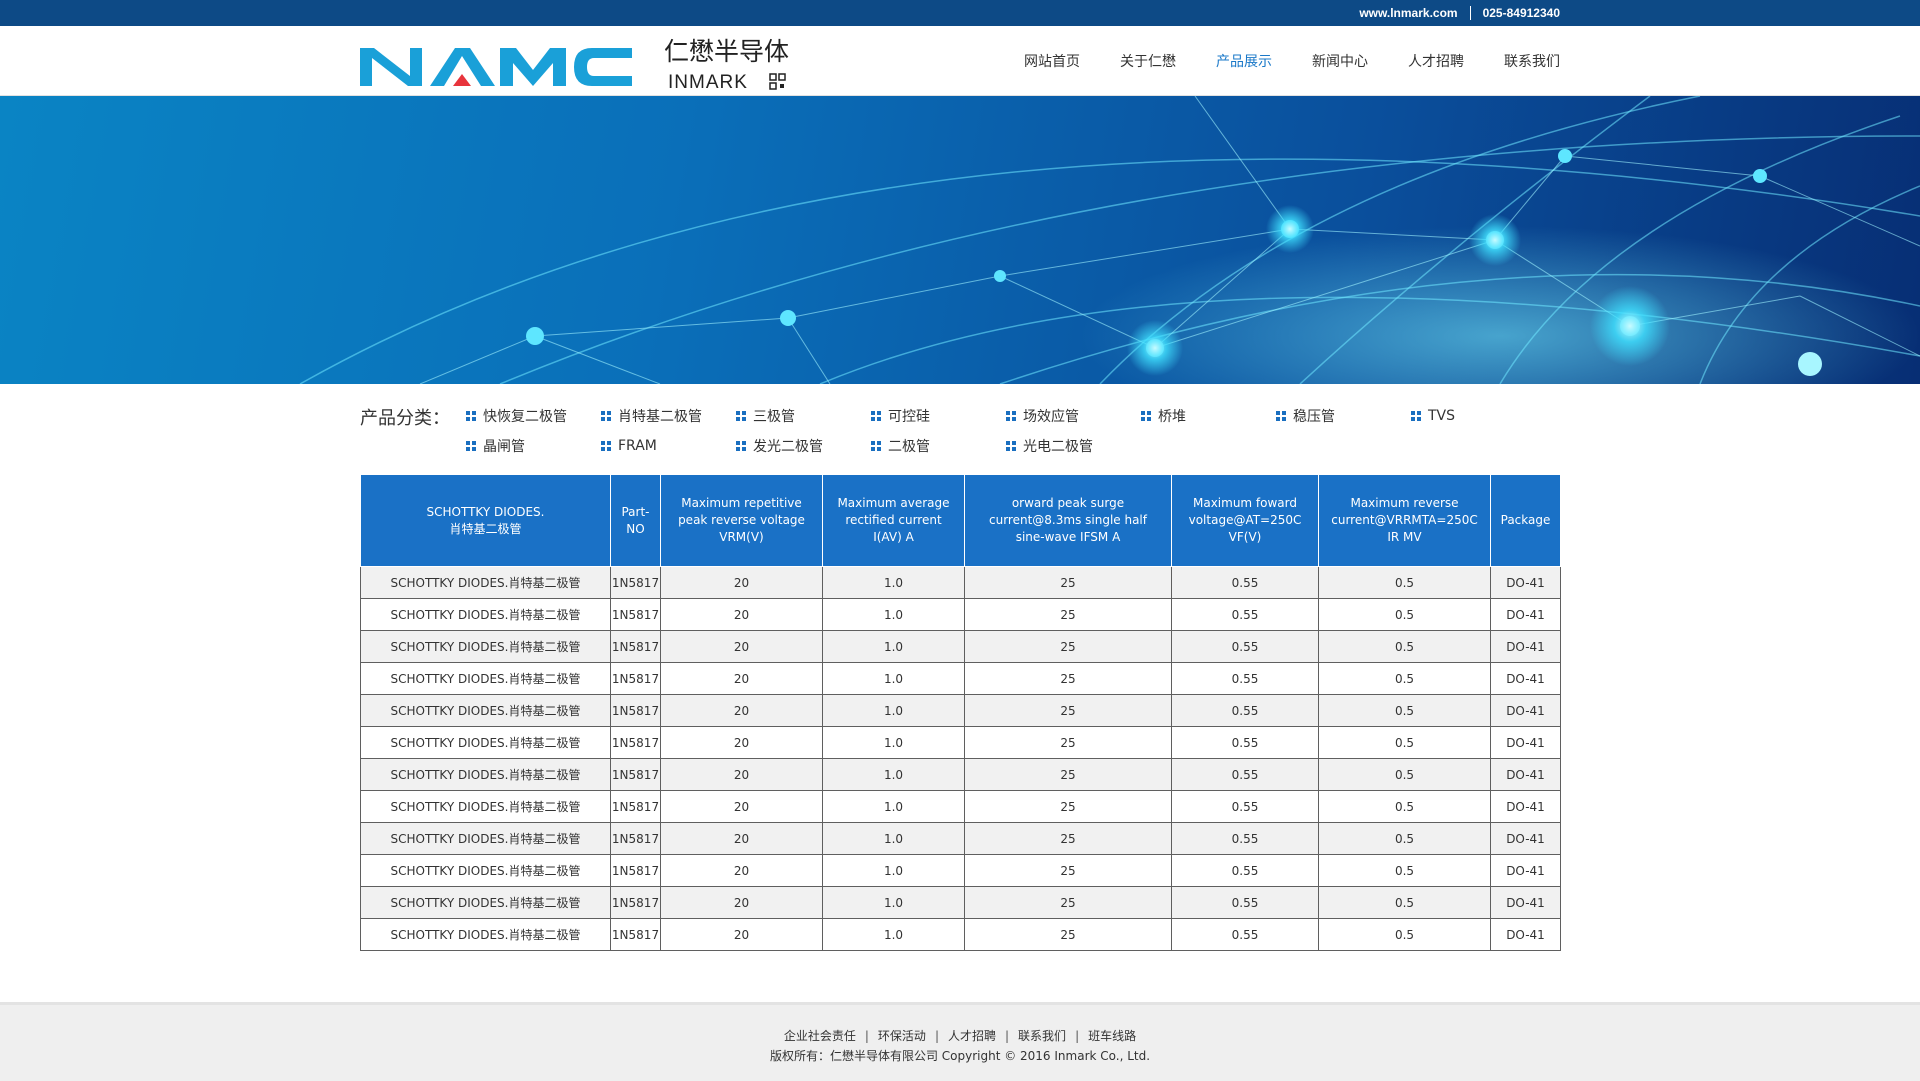 This screenshot has width=1920, height=1081. I want to click on category-scr: 可控硅, so click(938, 416).